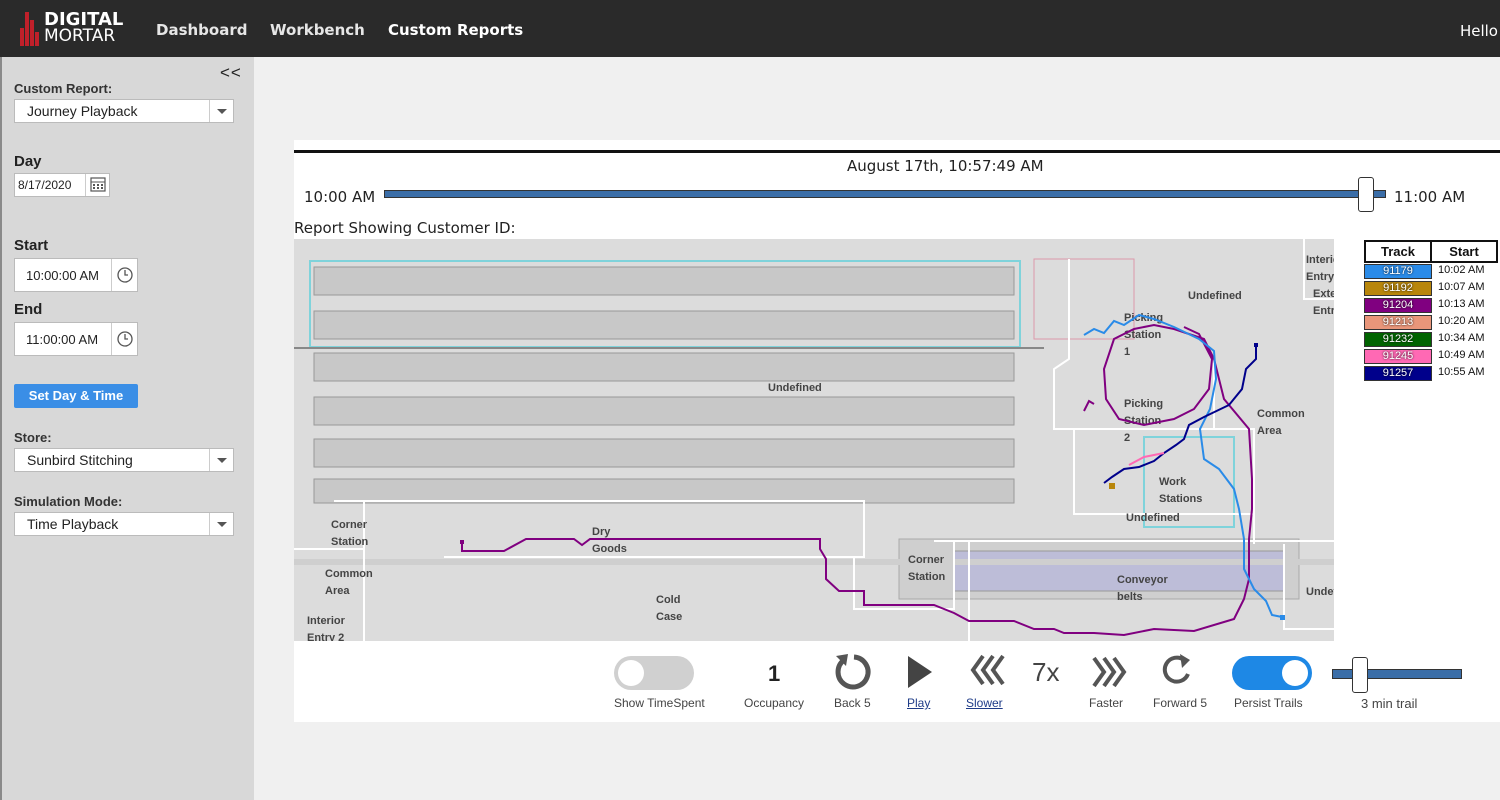  I want to click on faster-icon, so click(1108, 673).